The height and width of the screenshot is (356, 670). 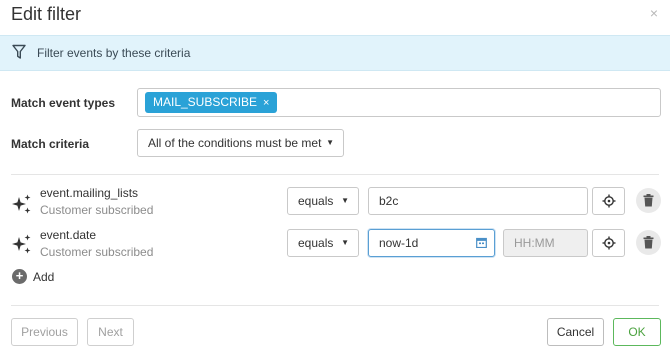 I want to click on cancel-button: Cancel, so click(x=575, y=332).